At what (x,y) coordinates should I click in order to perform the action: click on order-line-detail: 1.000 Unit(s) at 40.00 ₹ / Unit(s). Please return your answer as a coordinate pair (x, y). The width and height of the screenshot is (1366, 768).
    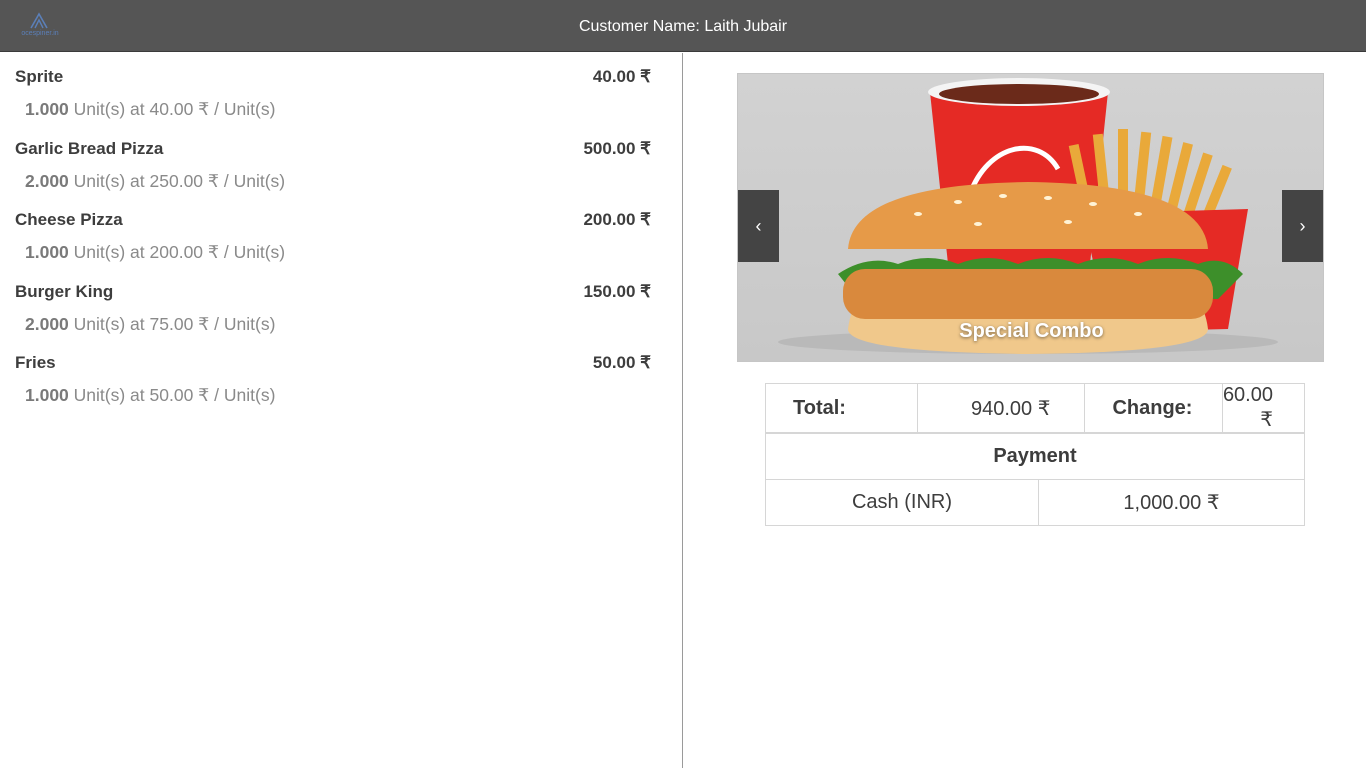
    Looking at the image, I should click on (150, 109).